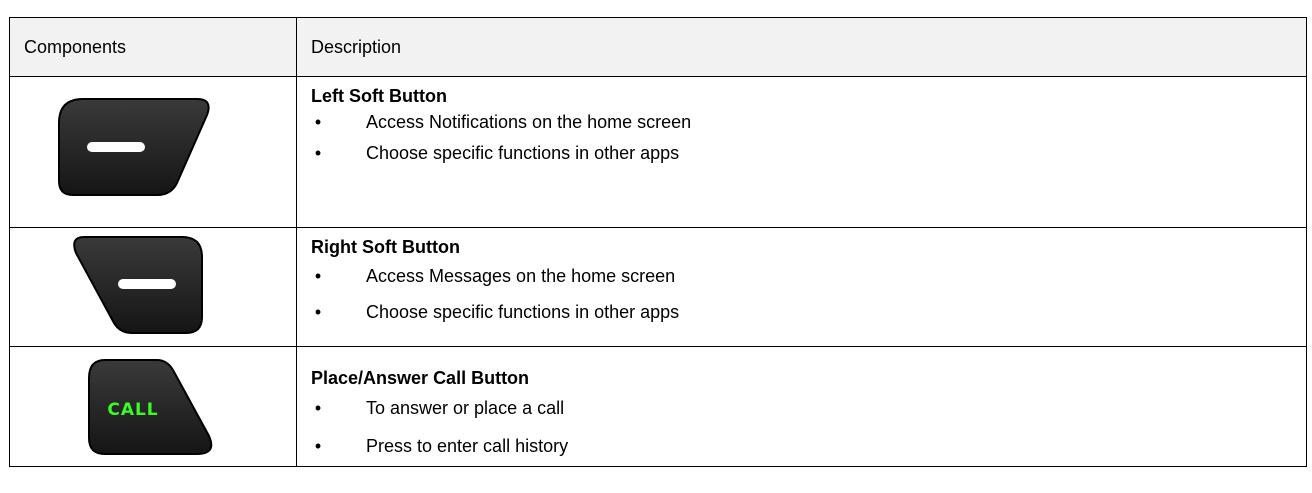 The width and height of the screenshot is (1312, 493). What do you see at coordinates (529, 122) in the screenshot?
I see `list-item-text: Access Notifications on the home screen` at bounding box center [529, 122].